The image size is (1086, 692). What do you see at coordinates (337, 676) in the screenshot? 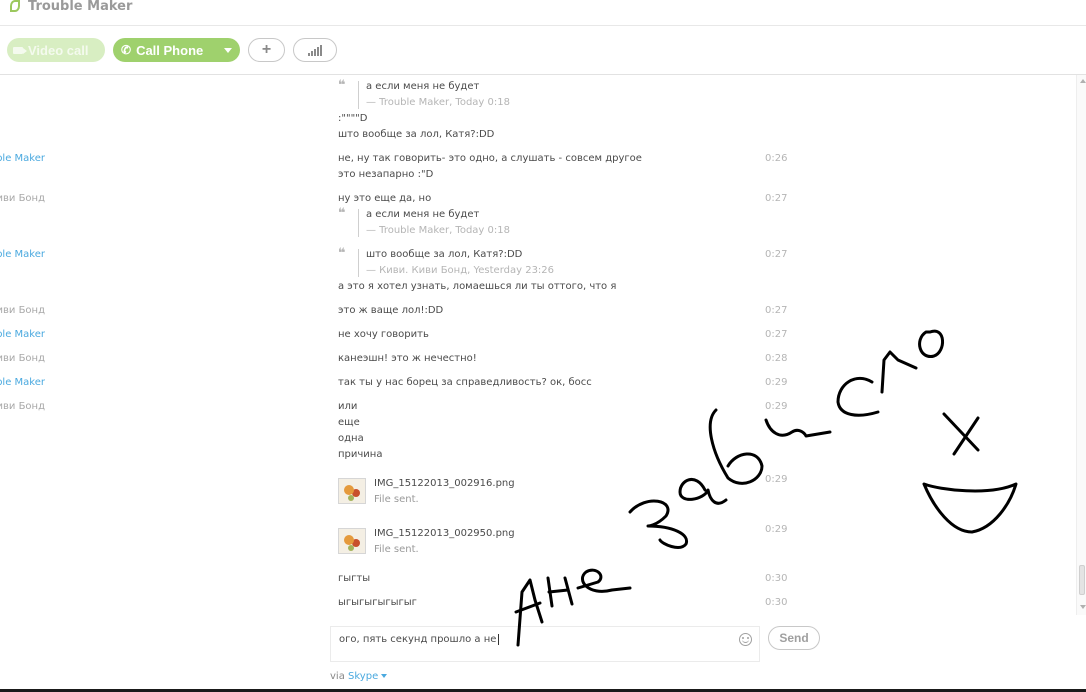
I see `via-prefix: via` at bounding box center [337, 676].